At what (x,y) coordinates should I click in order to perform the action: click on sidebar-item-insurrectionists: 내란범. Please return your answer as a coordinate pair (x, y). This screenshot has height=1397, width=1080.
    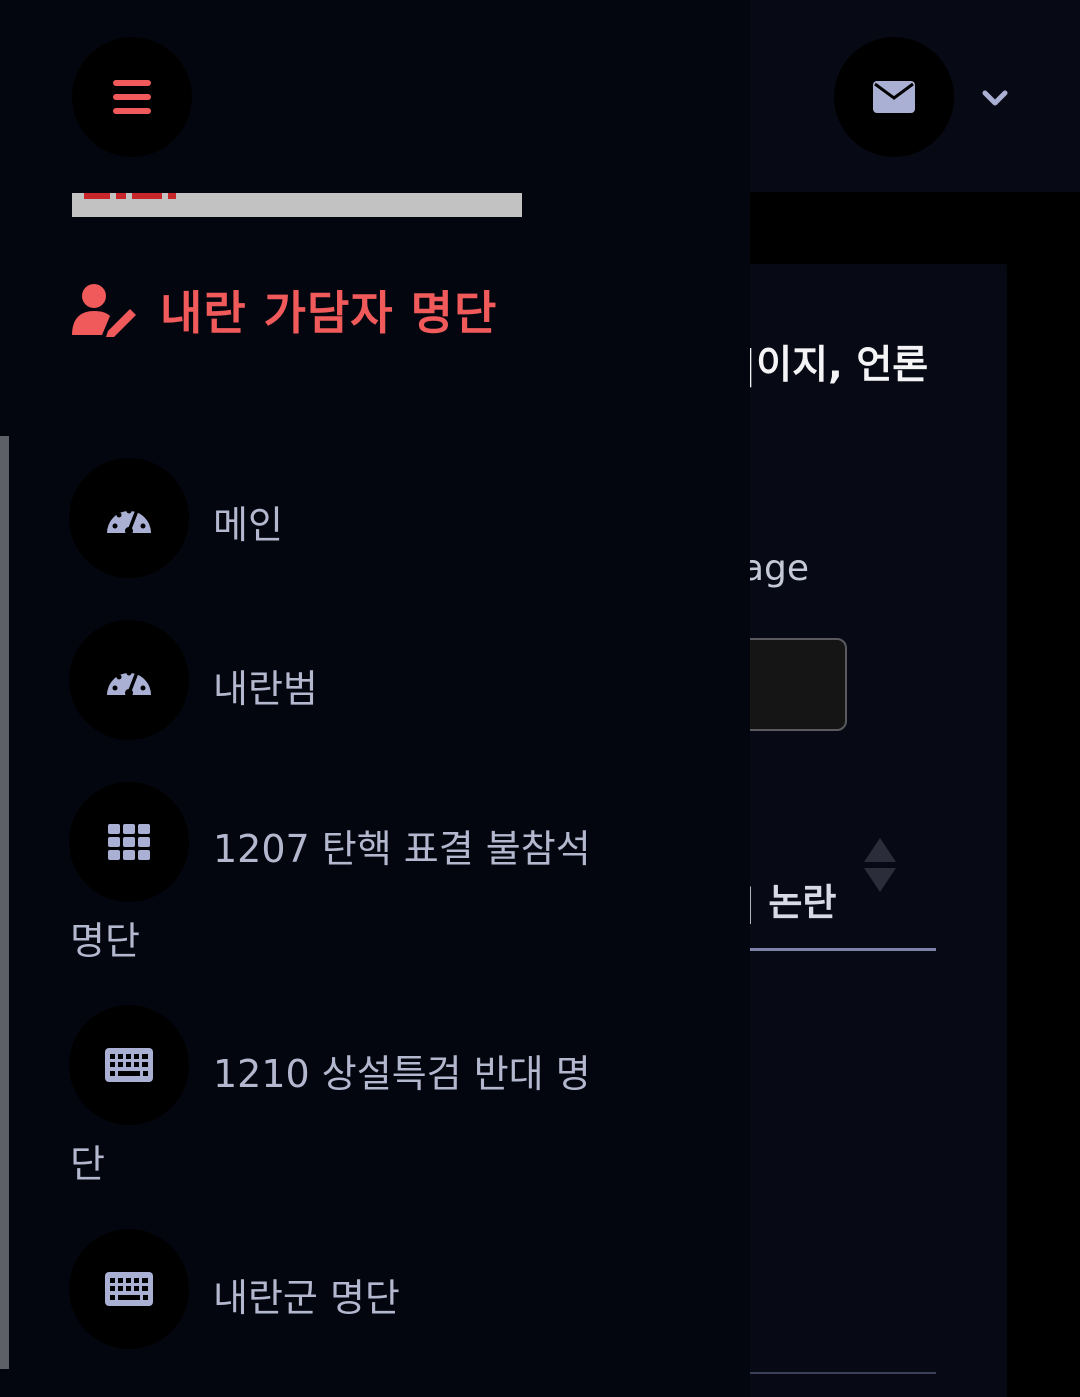
    Looking at the image, I should click on (375, 680).